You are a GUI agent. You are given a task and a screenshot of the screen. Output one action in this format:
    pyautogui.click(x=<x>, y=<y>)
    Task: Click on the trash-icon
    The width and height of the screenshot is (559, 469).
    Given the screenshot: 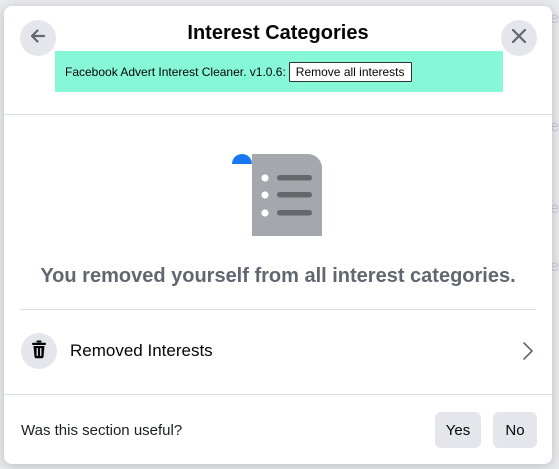 What is the action you would take?
    pyautogui.click(x=39, y=351)
    